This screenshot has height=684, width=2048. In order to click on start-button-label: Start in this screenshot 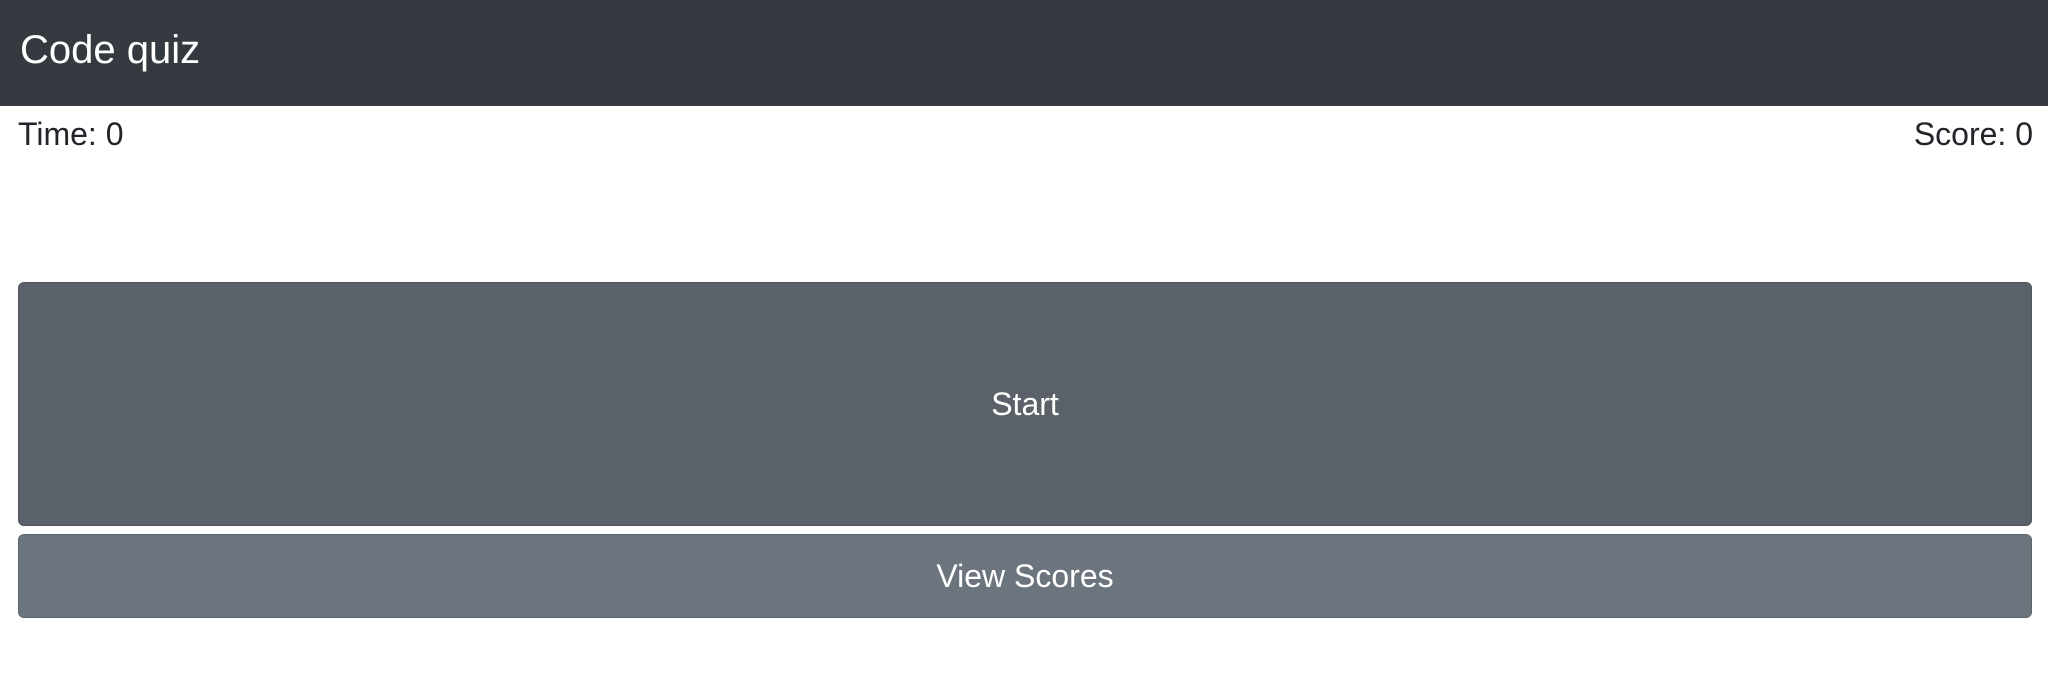, I will do `click(1025, 403)`.